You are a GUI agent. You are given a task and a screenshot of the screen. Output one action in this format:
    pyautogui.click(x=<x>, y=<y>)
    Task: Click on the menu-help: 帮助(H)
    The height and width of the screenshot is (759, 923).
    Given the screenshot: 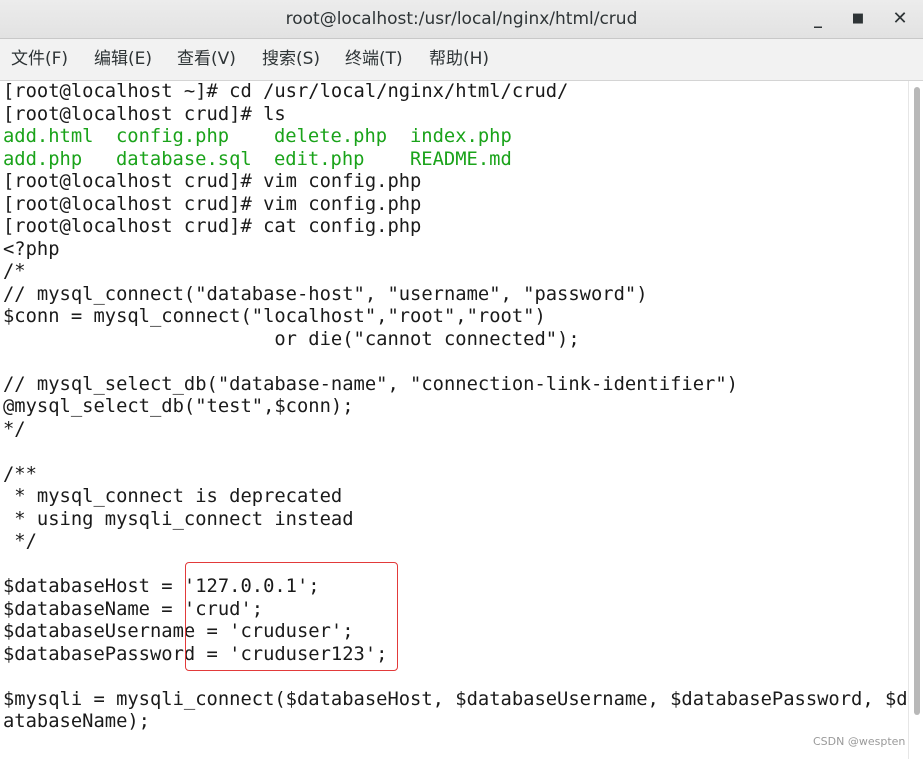 What is the action you would take?
    pyautogui.click(x=459, y=59)
    